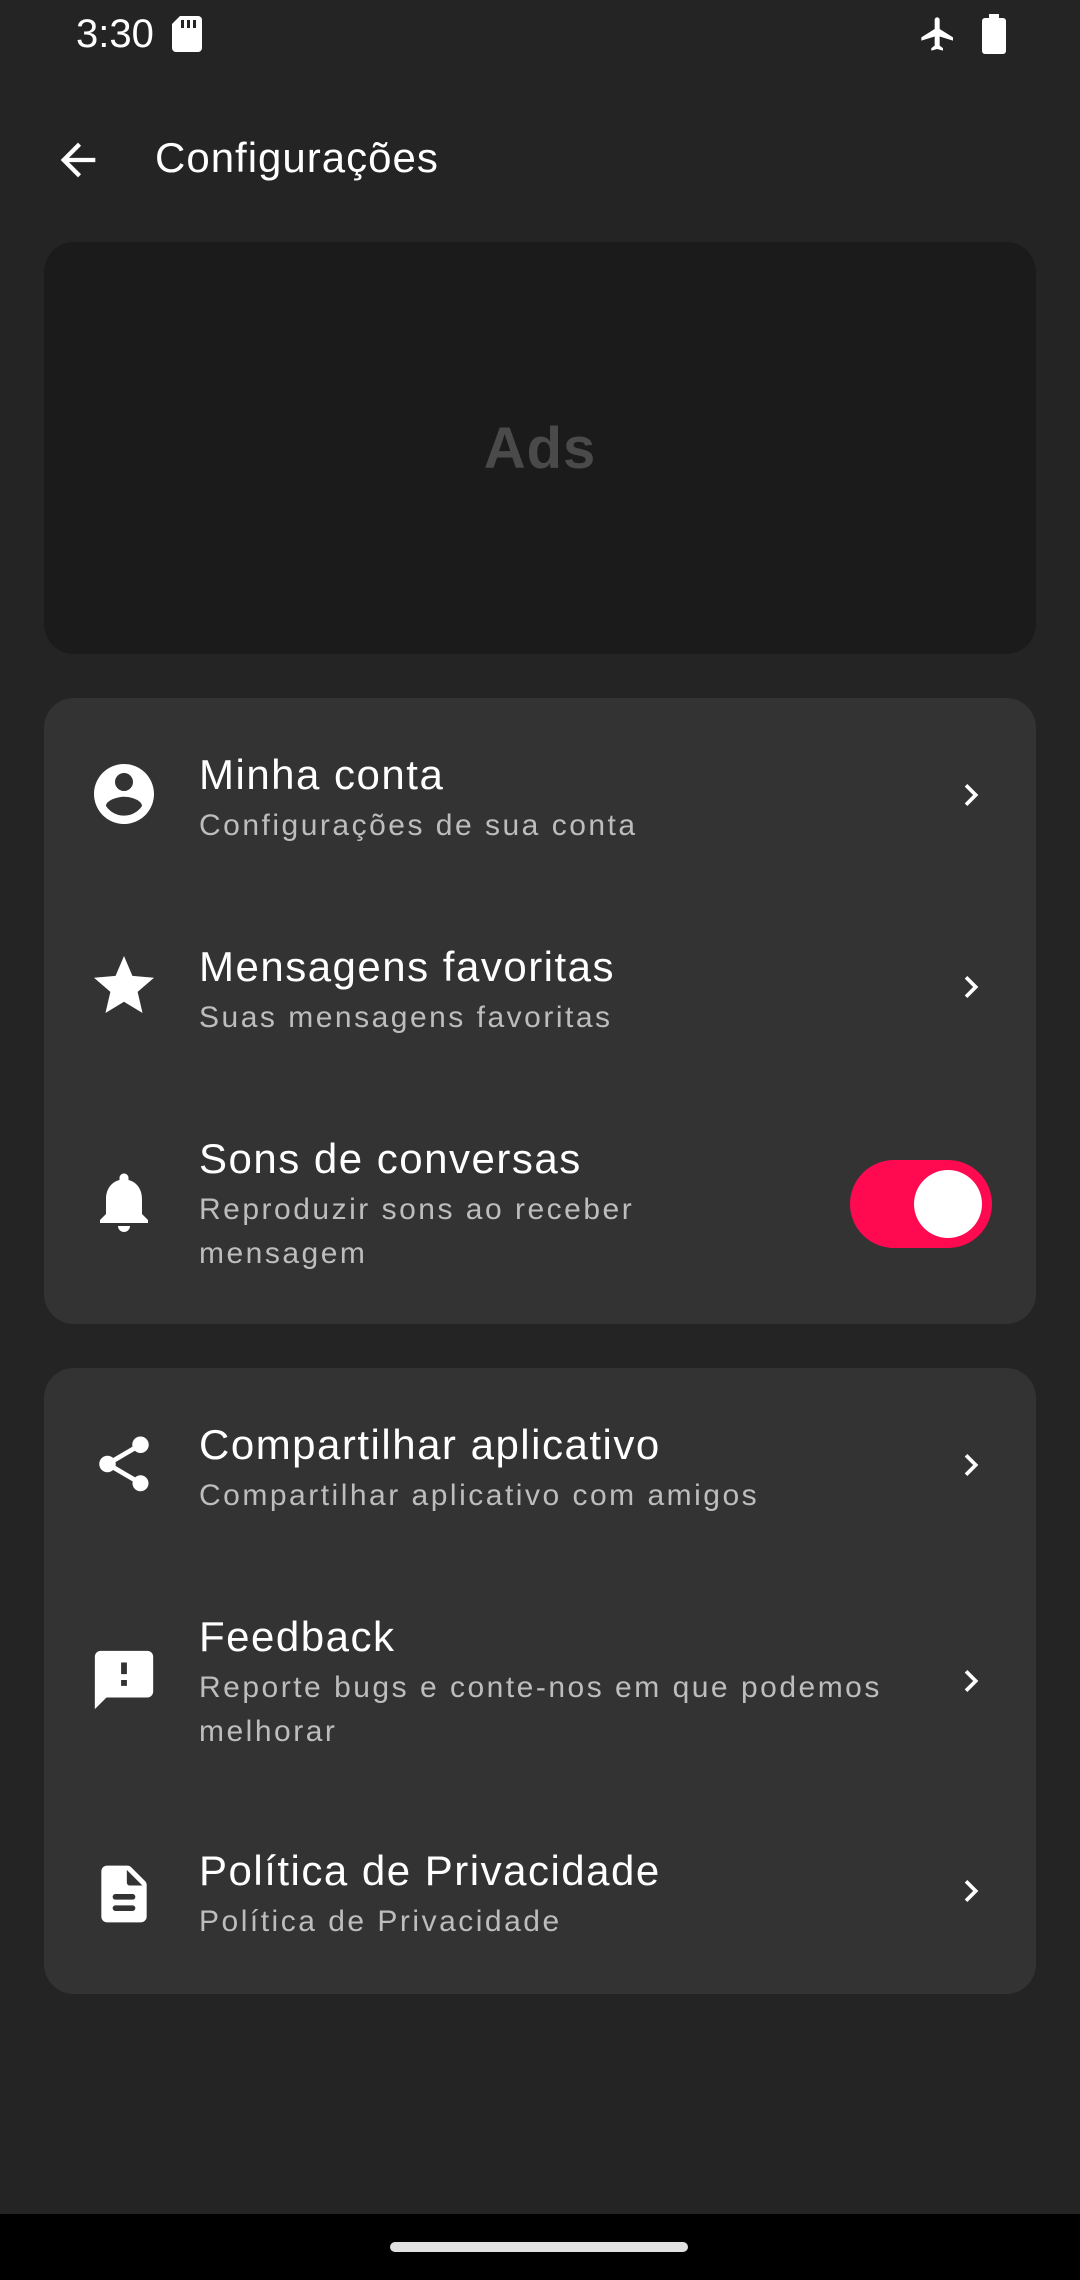 Image resolution: width=1080 pixels, height=2280 pixels. Describe the element at coordinates (479, 1495) in the screenshot. I see `settings-item-subtitle: Compartilhar aplicativo com amigos` at that location.